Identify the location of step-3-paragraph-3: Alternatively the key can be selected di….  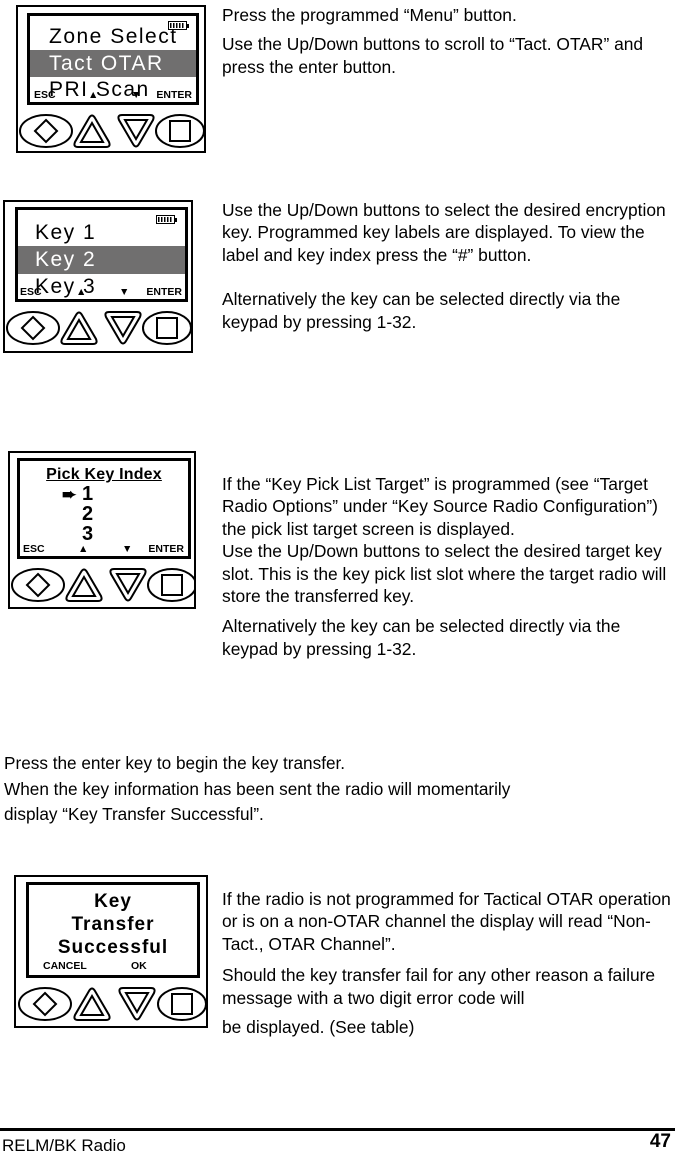
(421, 637).